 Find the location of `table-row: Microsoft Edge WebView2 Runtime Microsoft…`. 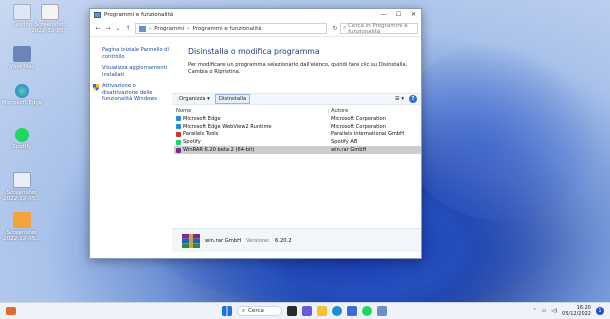

table-row: Microsoft Edge WebView2 Runtime Microsoft… is located at coordinates (297, 127).